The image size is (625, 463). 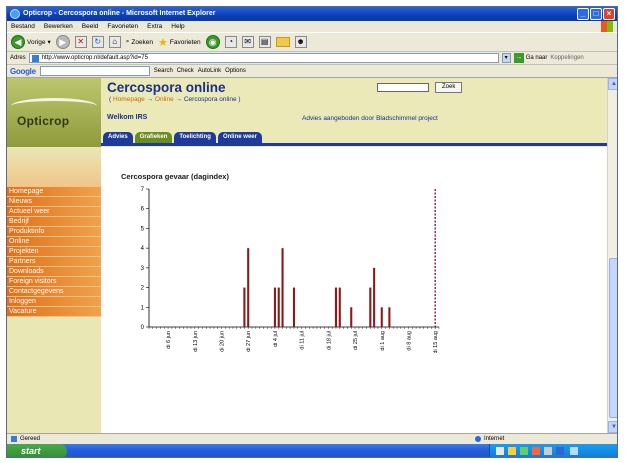 I want to click on refresh-button: ↻, so click(x=97, y=42).